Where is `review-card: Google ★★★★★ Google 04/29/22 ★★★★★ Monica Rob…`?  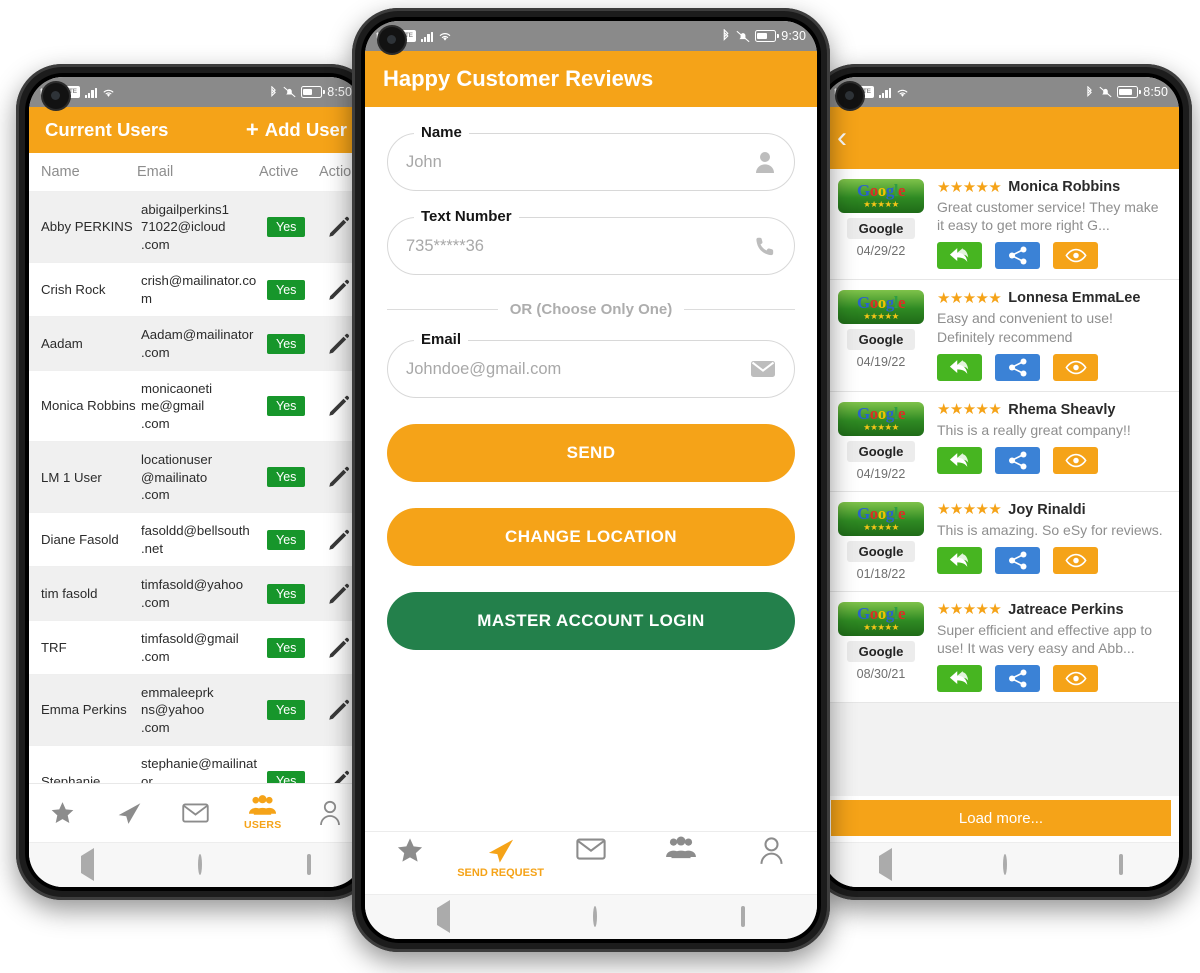
review-card: Google ★★★★★ Google 04/29/22 ★★★★★ Monica Rob… is located at coordinates (1001, 225).